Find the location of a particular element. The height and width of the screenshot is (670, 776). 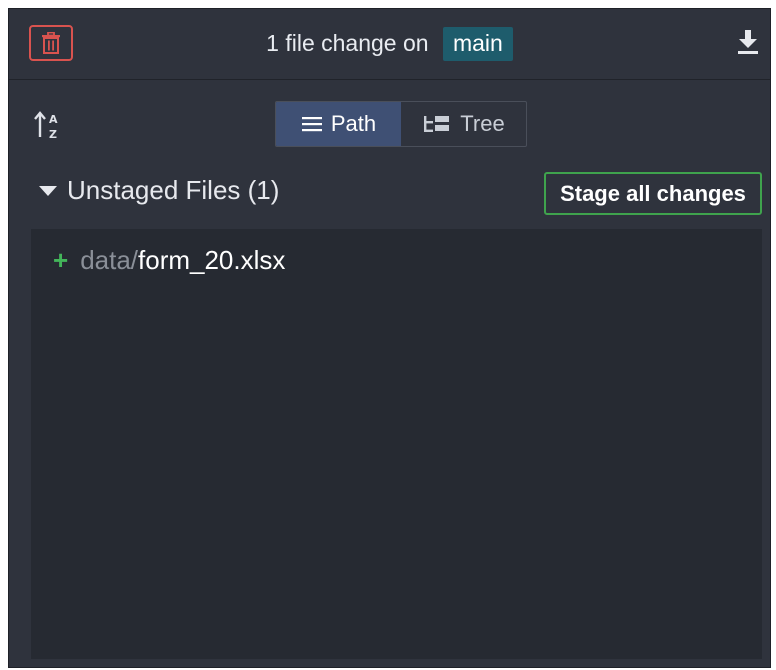

file-name: form_20.xlsx is located at coordinates (212, 260).